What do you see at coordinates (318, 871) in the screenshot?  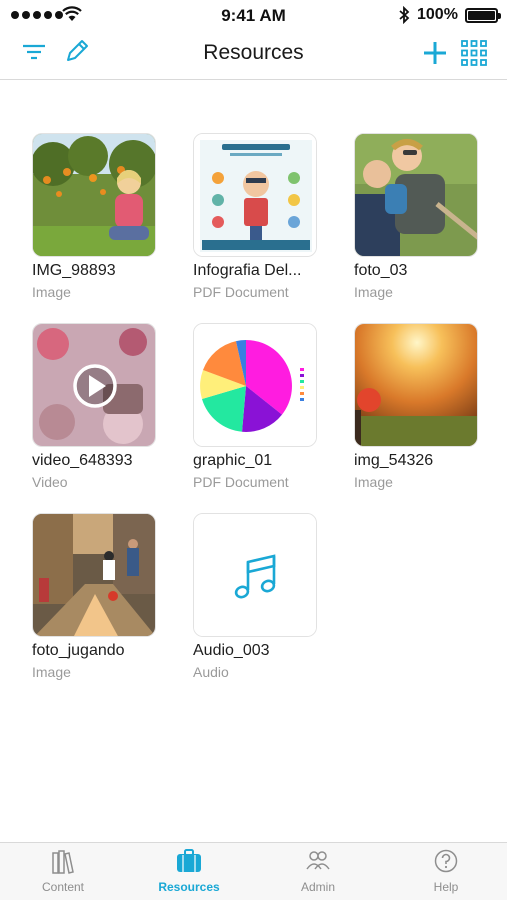 I see `tab-admin: Admin` at bounding box center [318, 871].